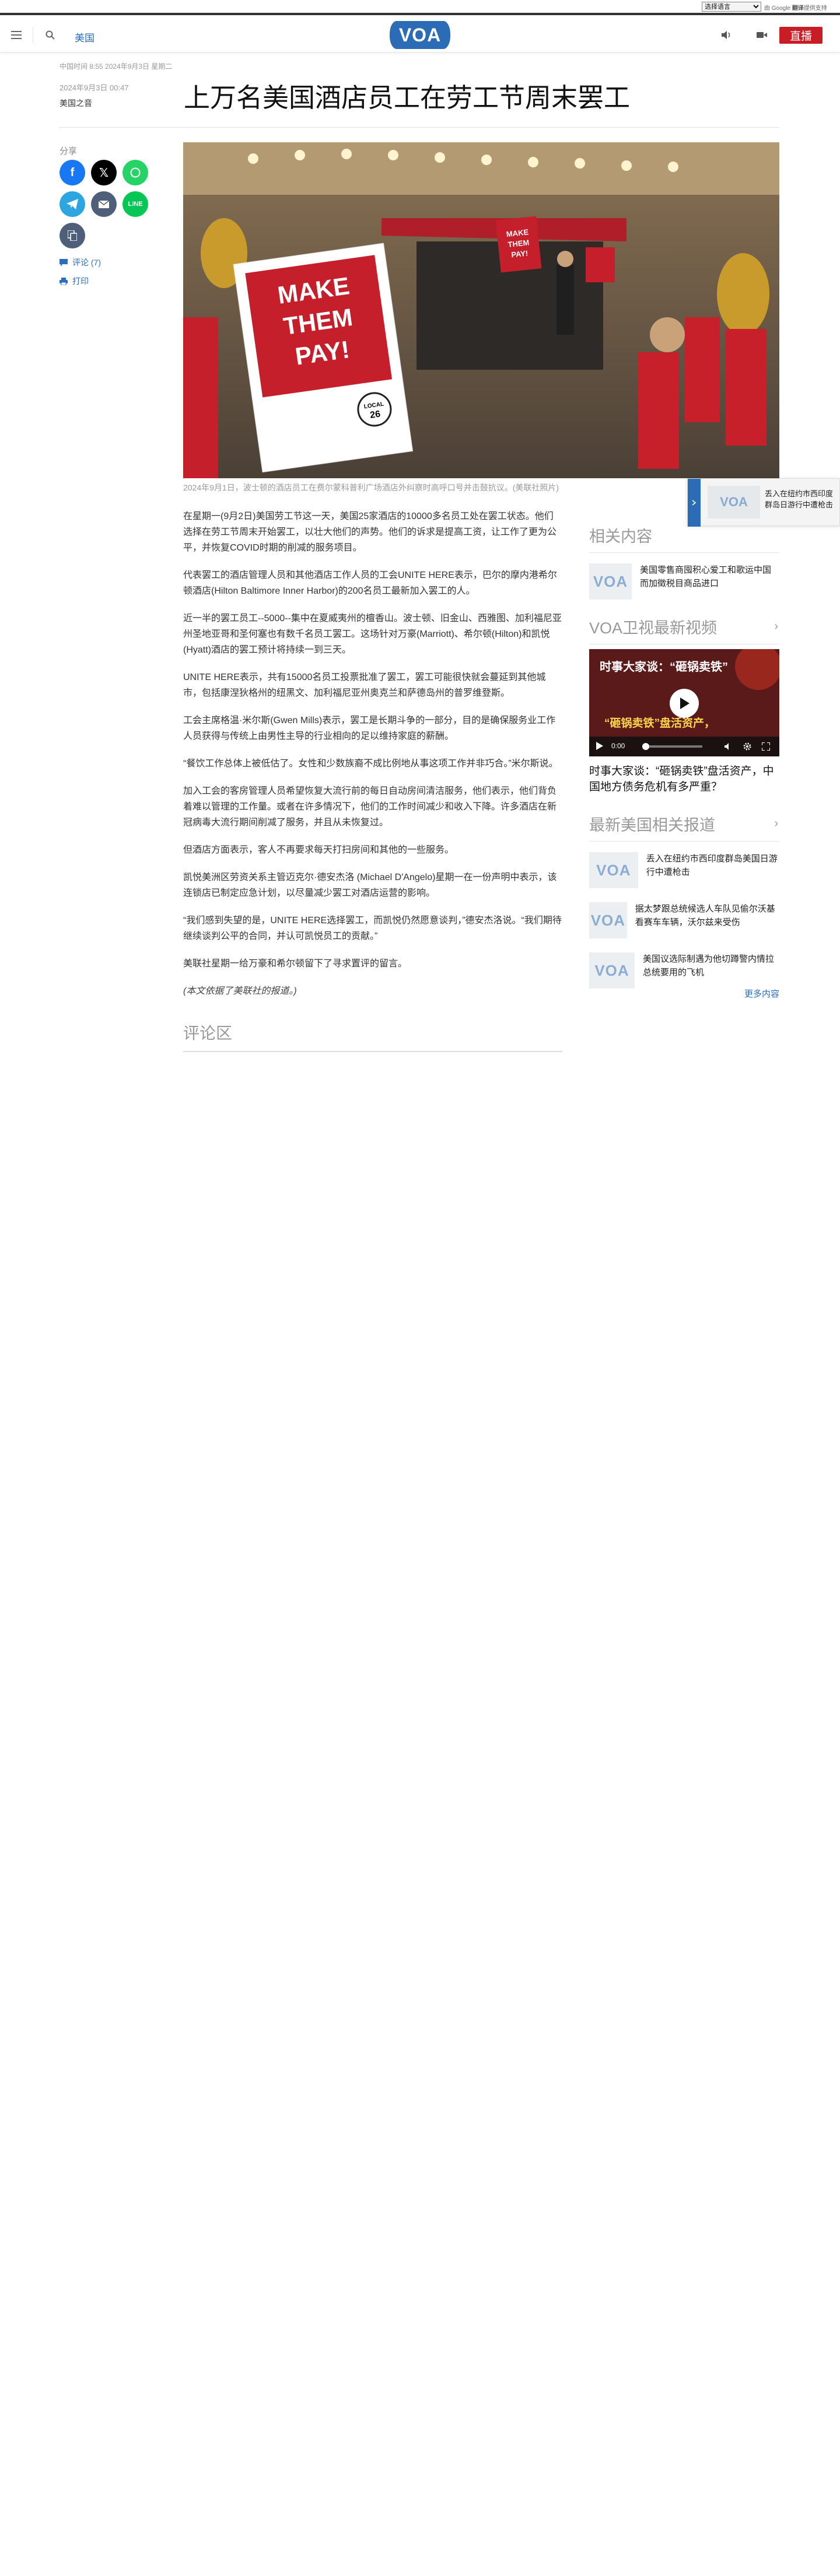 Image resolution: width=840 pixels, height=2576 pixels. What do you see at coordinates (116, 66) in the screenshot?
I see `publish-time: 中国时间 8:55 2024年9月3日 星期二` at bounding box center [116, 66].